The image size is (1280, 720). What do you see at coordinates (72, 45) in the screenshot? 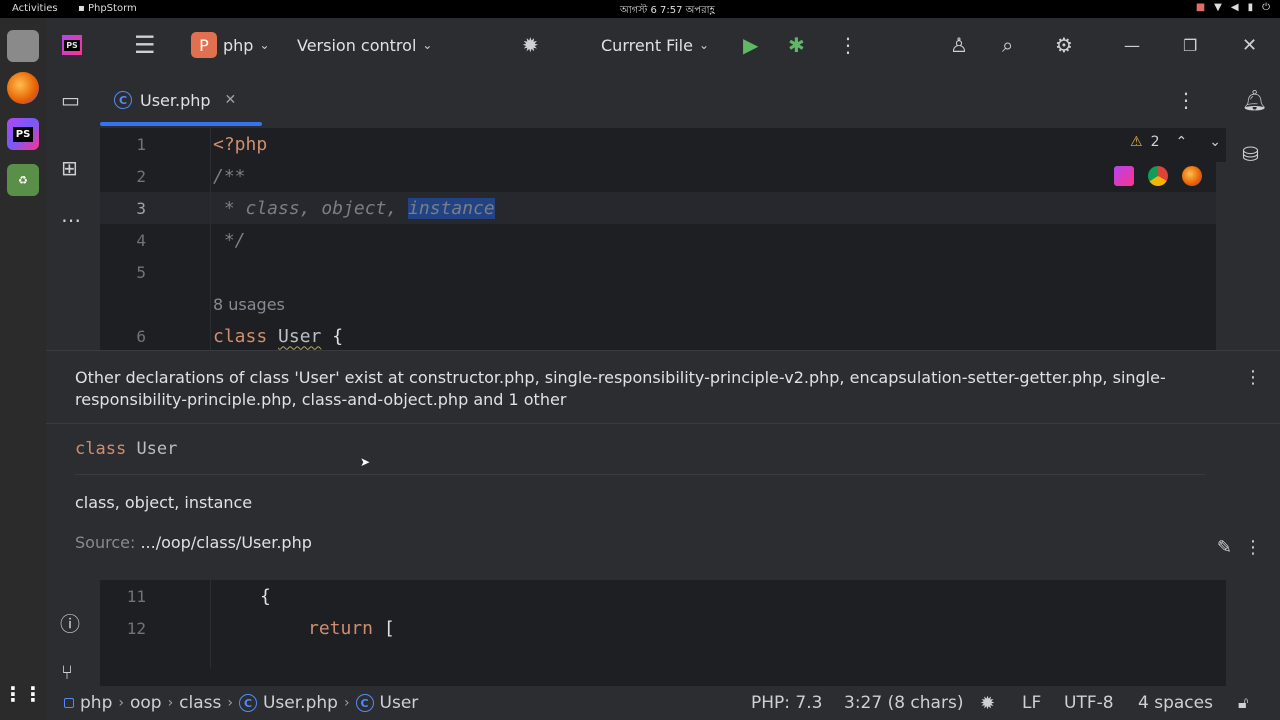
I see `phpstorm-logo-icon: PS` at bounding box center [72, 45].